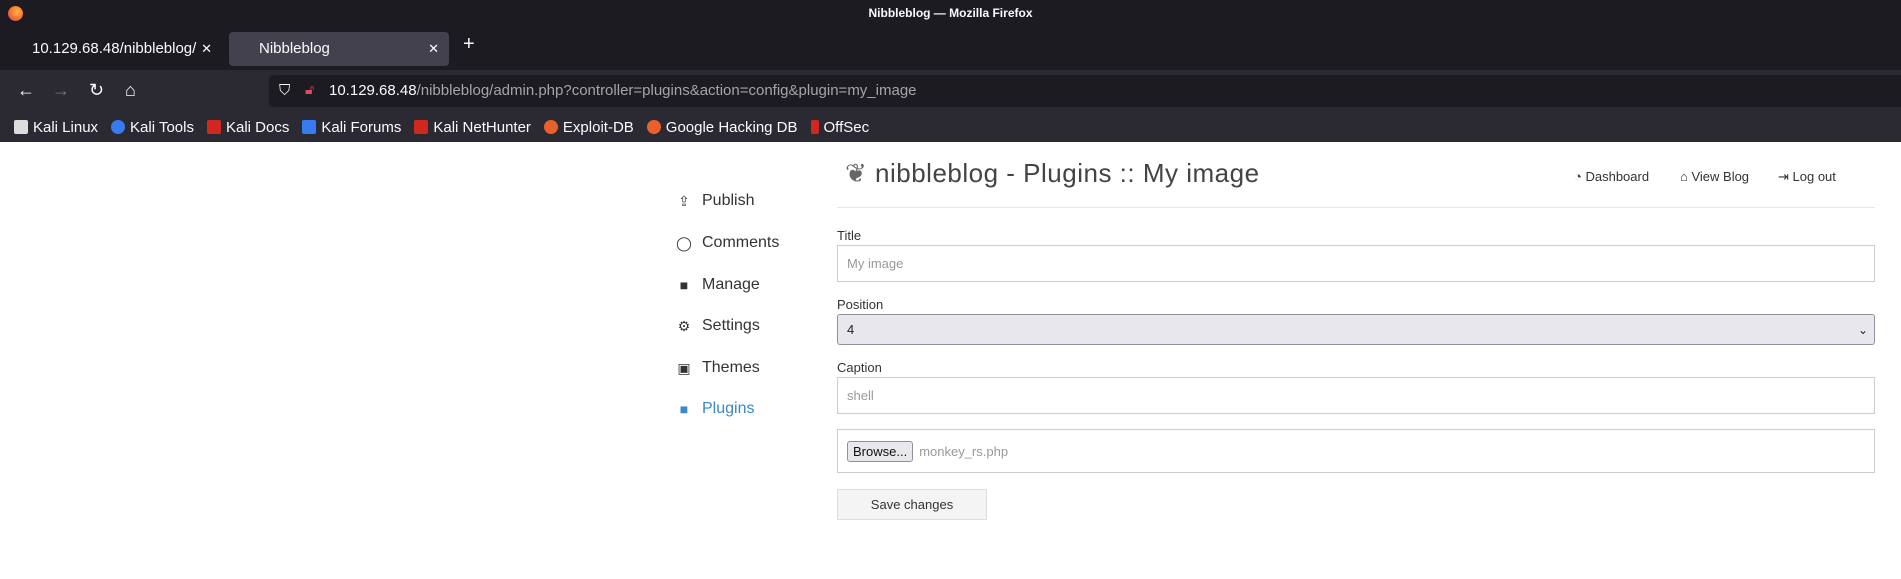 This screenshot has height=579, width=1901. Describe the element at coordinates (731, 284) in the screenshot. I see `sidebar-item-label: Manage` at that location.